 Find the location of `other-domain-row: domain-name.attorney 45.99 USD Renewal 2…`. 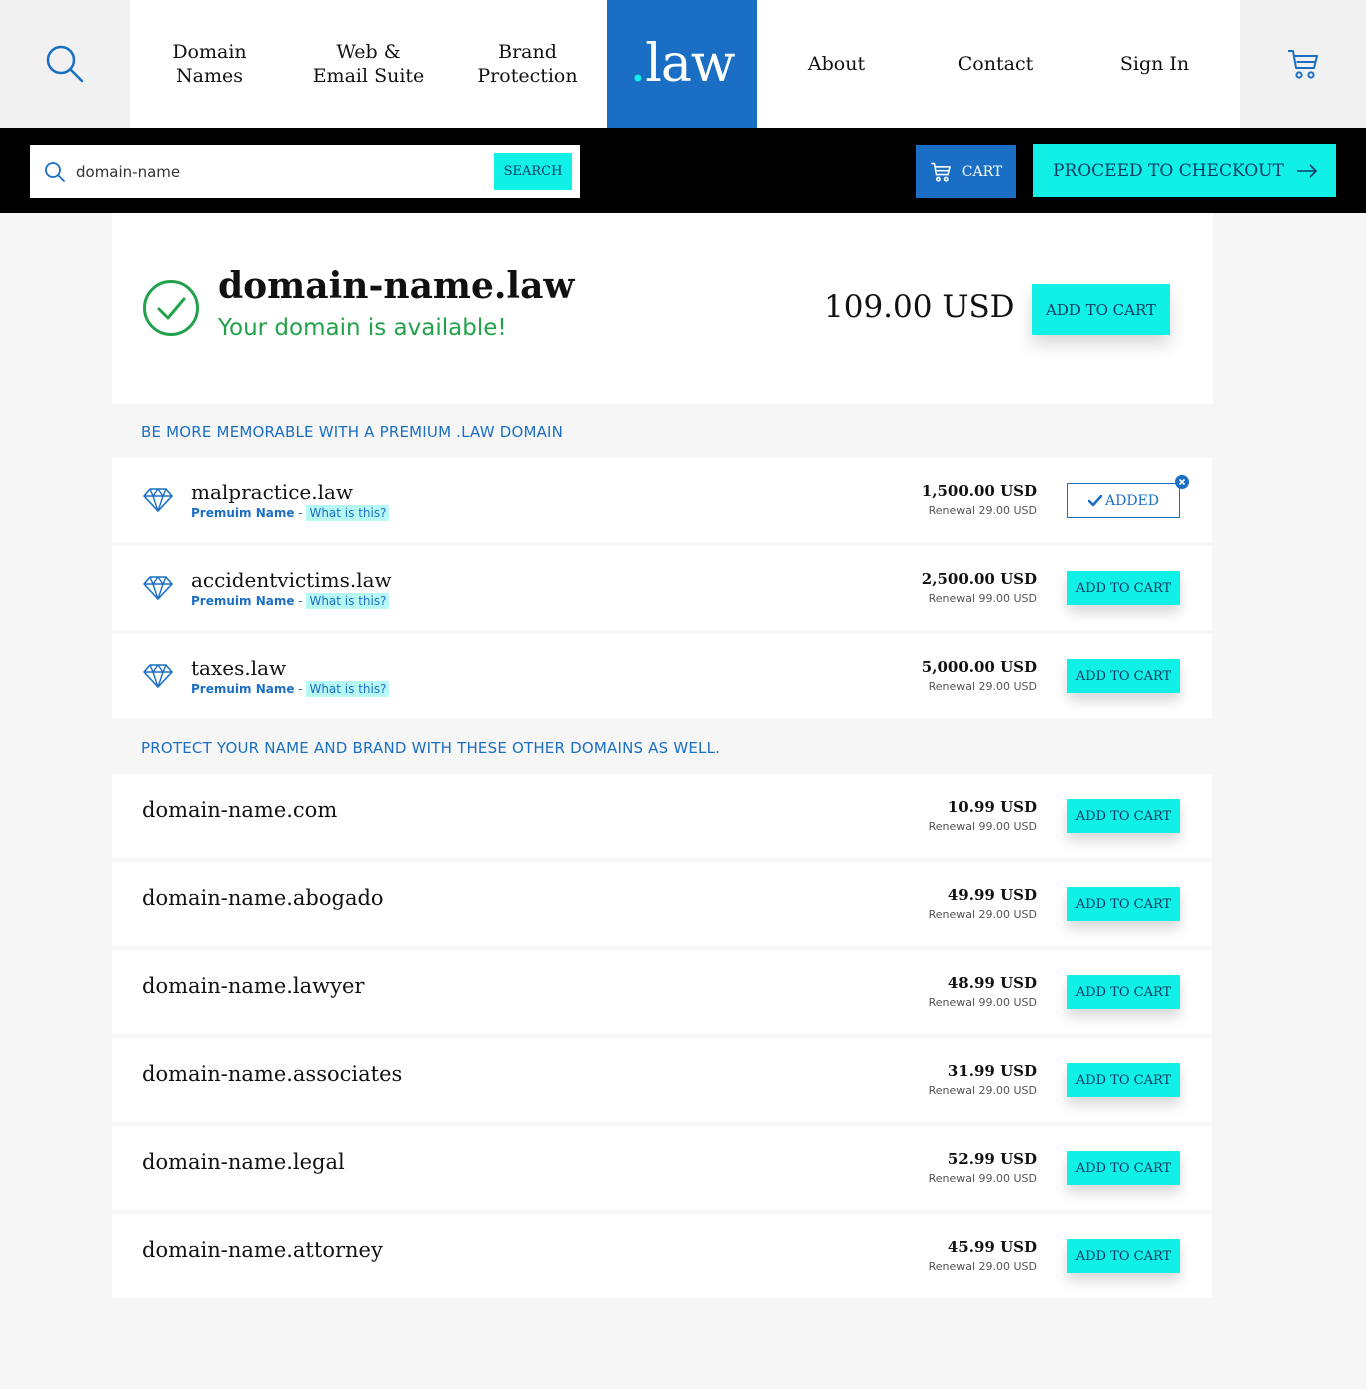

other-domain-row: domain-name.attorney 45.99 USD Renewal 2… is located at coordinates (662, 1256).